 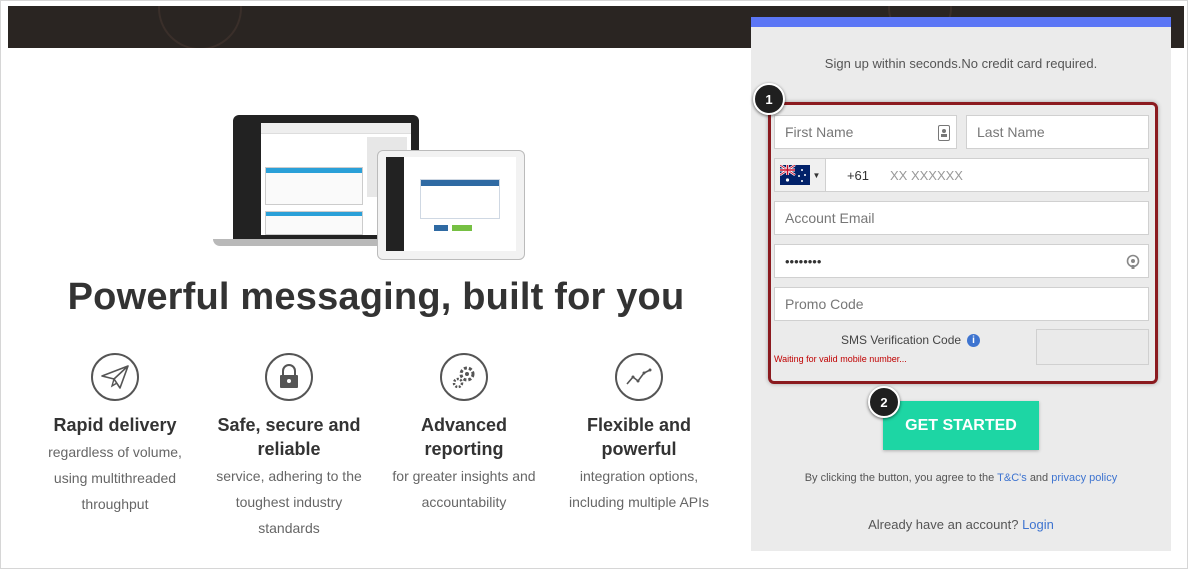 What do you see at coordinates (200, 27) in the screenshot?
I see `banner-decoration` at bounding box center [200, 27].